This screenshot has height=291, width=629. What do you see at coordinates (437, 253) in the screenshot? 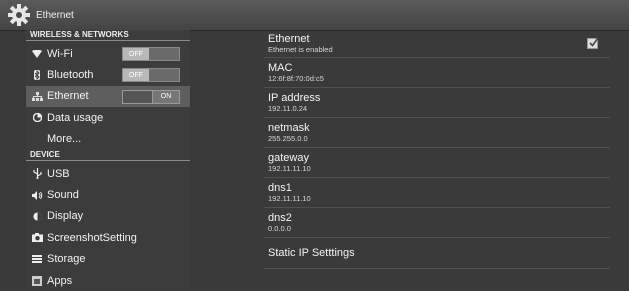
I see `static-ip-settings-row: Static IP Setttings` at bounding box center [437, 253].